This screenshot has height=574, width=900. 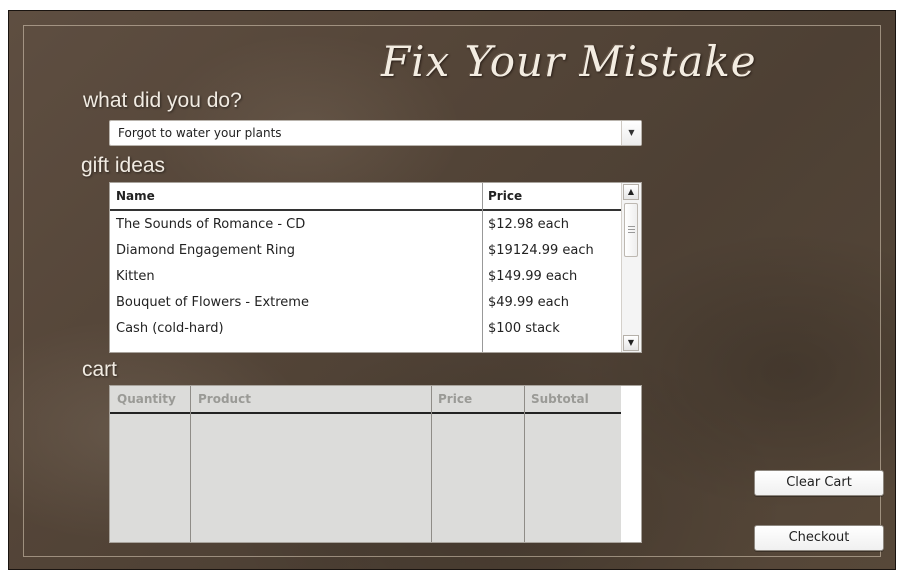 I want to click on section-label-gifts: gift ideas, so click(x=123, y=165).